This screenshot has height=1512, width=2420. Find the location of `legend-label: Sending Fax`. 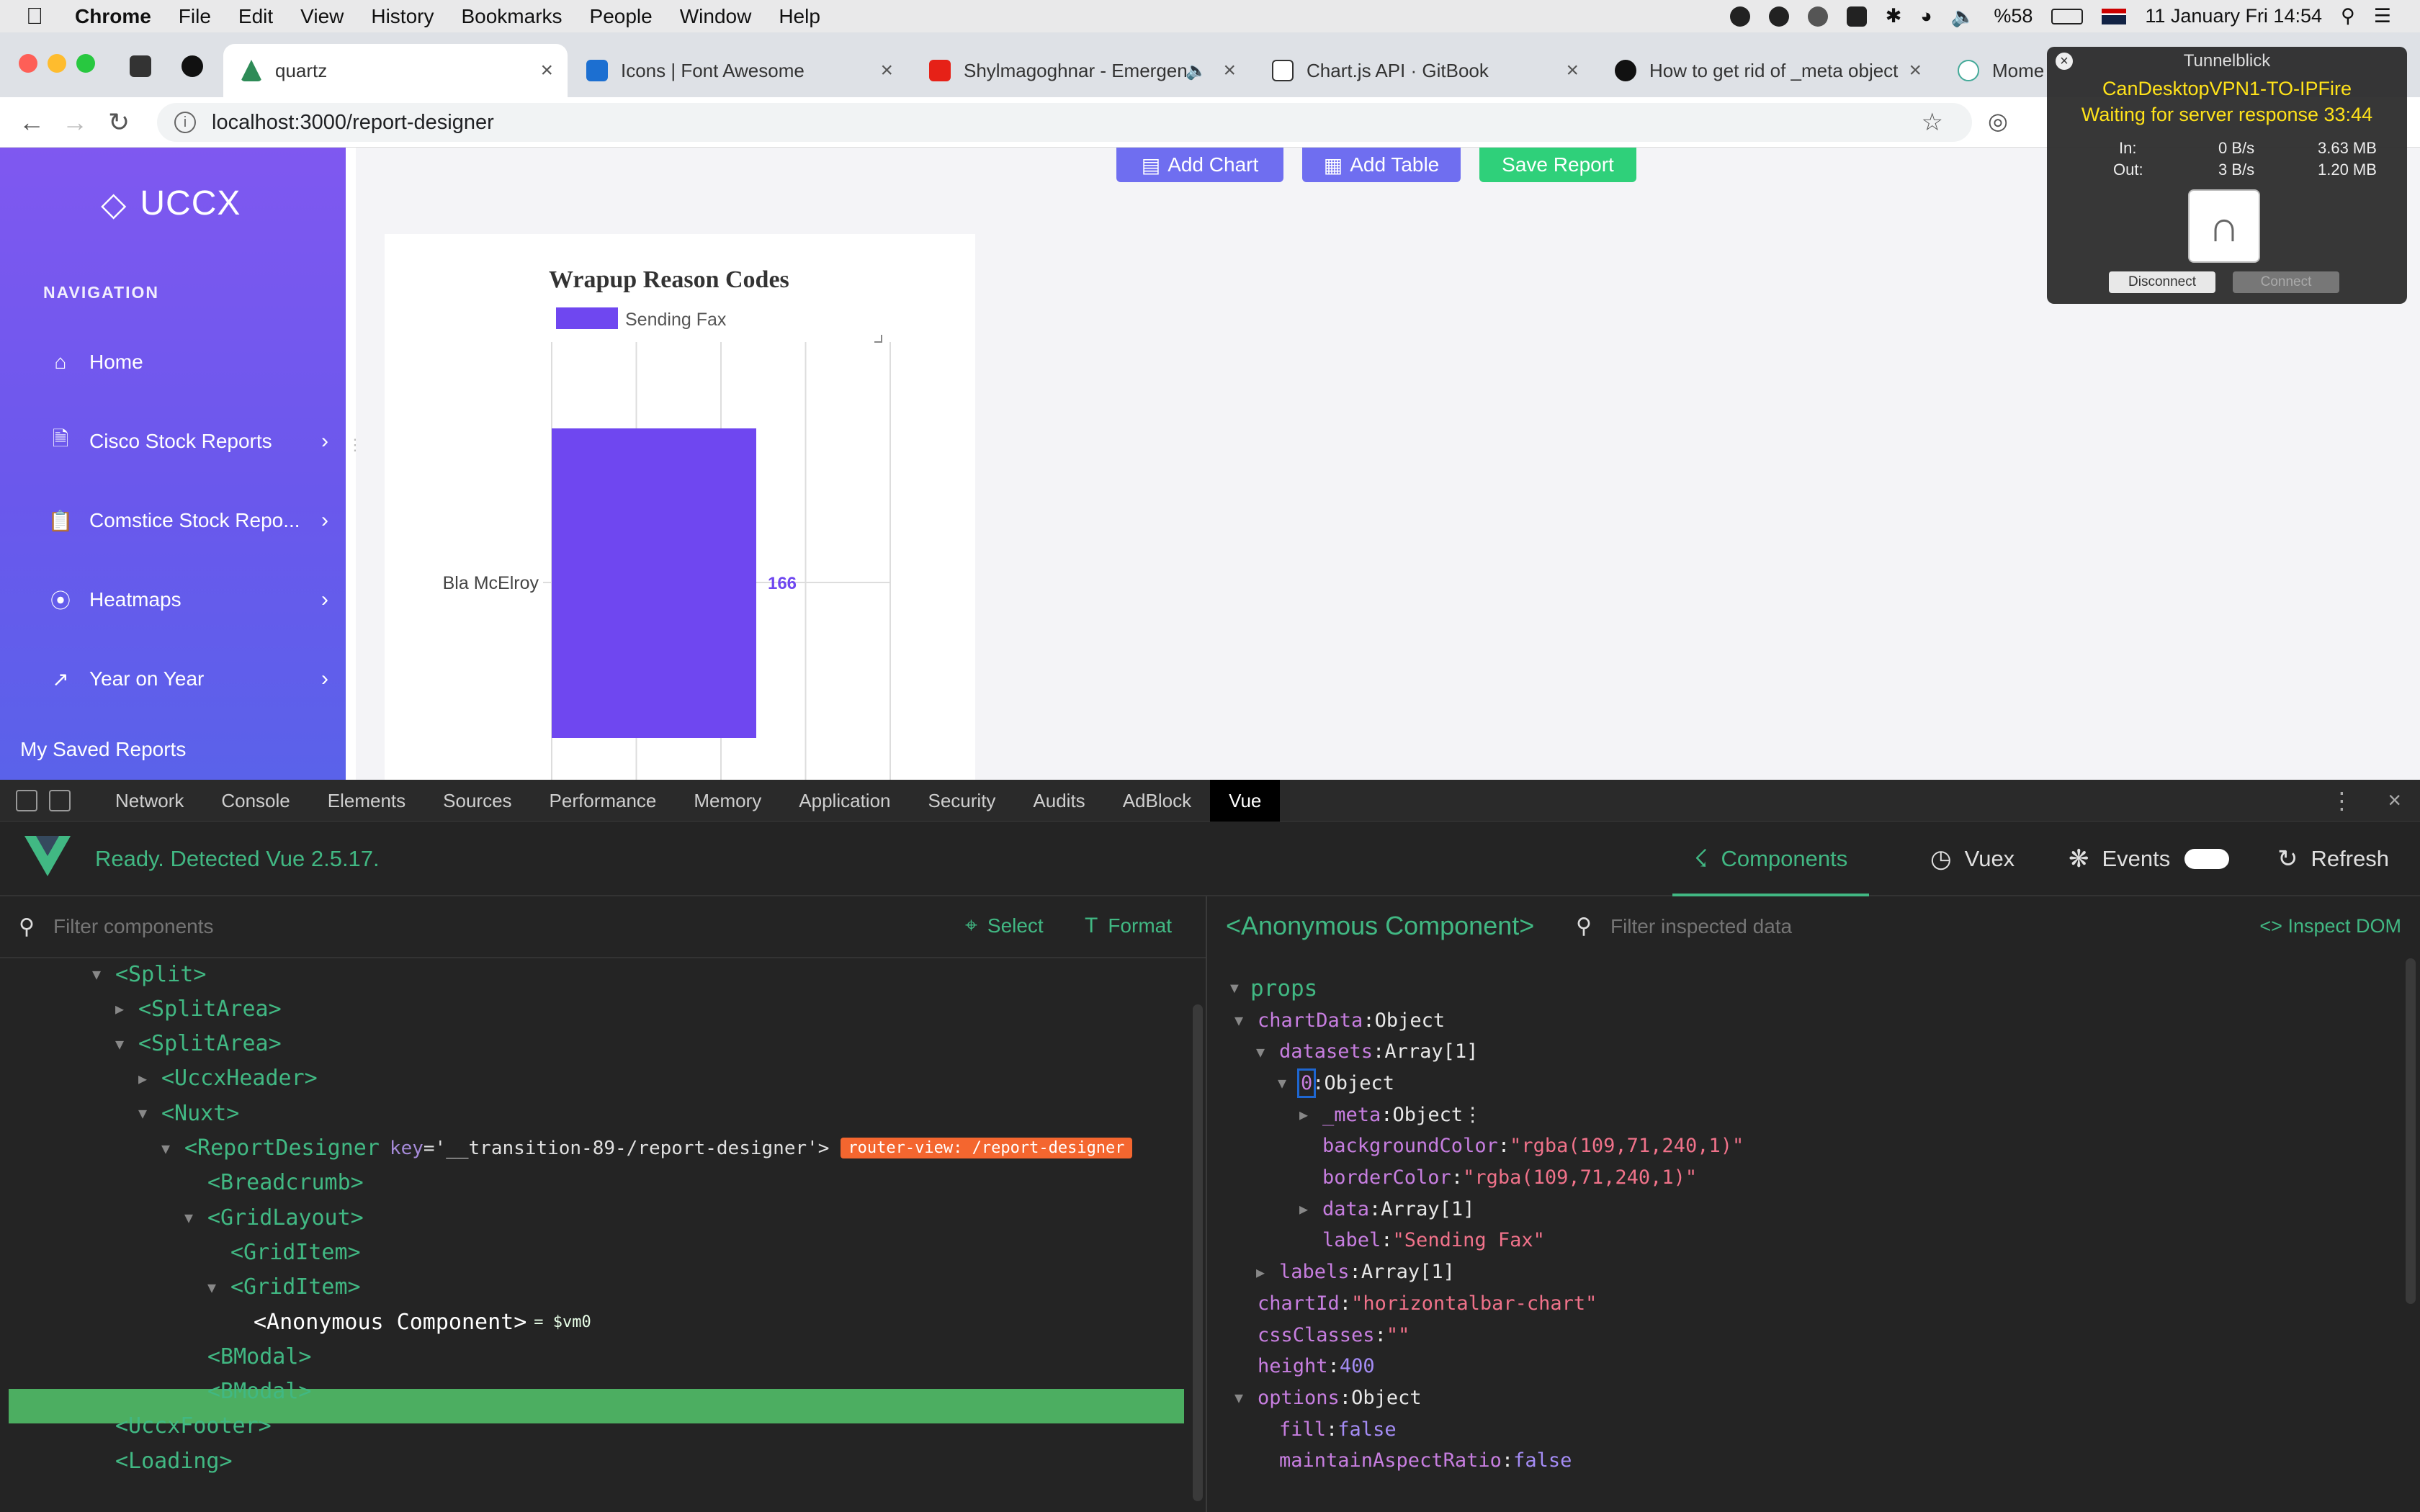

legend-label: Sending Fax is located at coordinates (676, 320).